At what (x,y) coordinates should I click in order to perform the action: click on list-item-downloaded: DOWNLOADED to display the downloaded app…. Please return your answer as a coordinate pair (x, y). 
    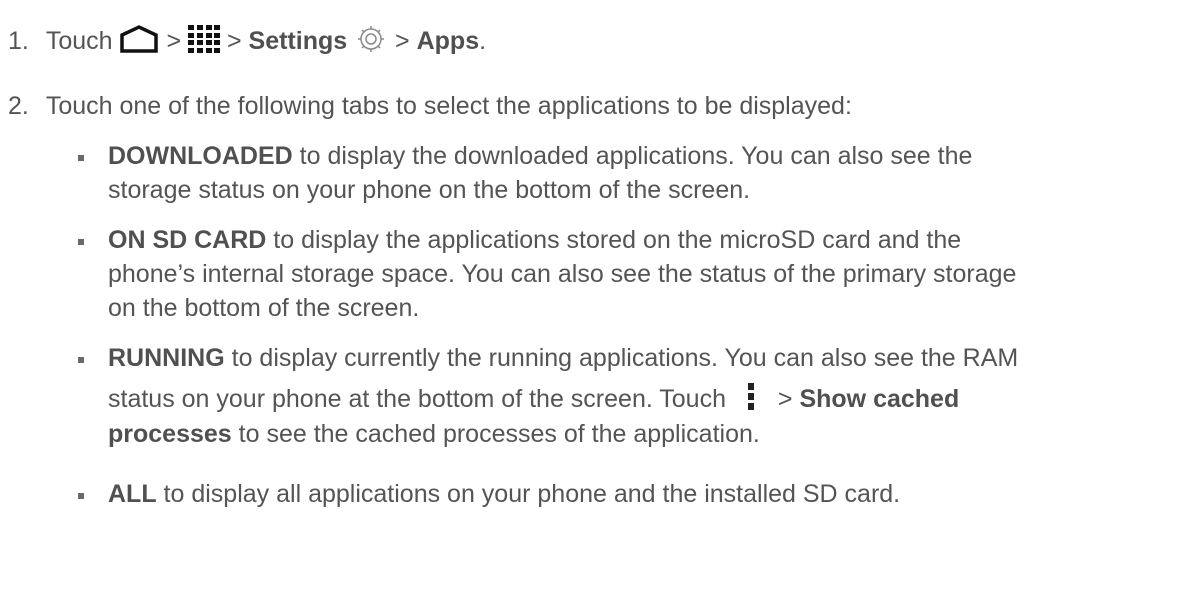
    Looking at the image, I should click on (540, 156).